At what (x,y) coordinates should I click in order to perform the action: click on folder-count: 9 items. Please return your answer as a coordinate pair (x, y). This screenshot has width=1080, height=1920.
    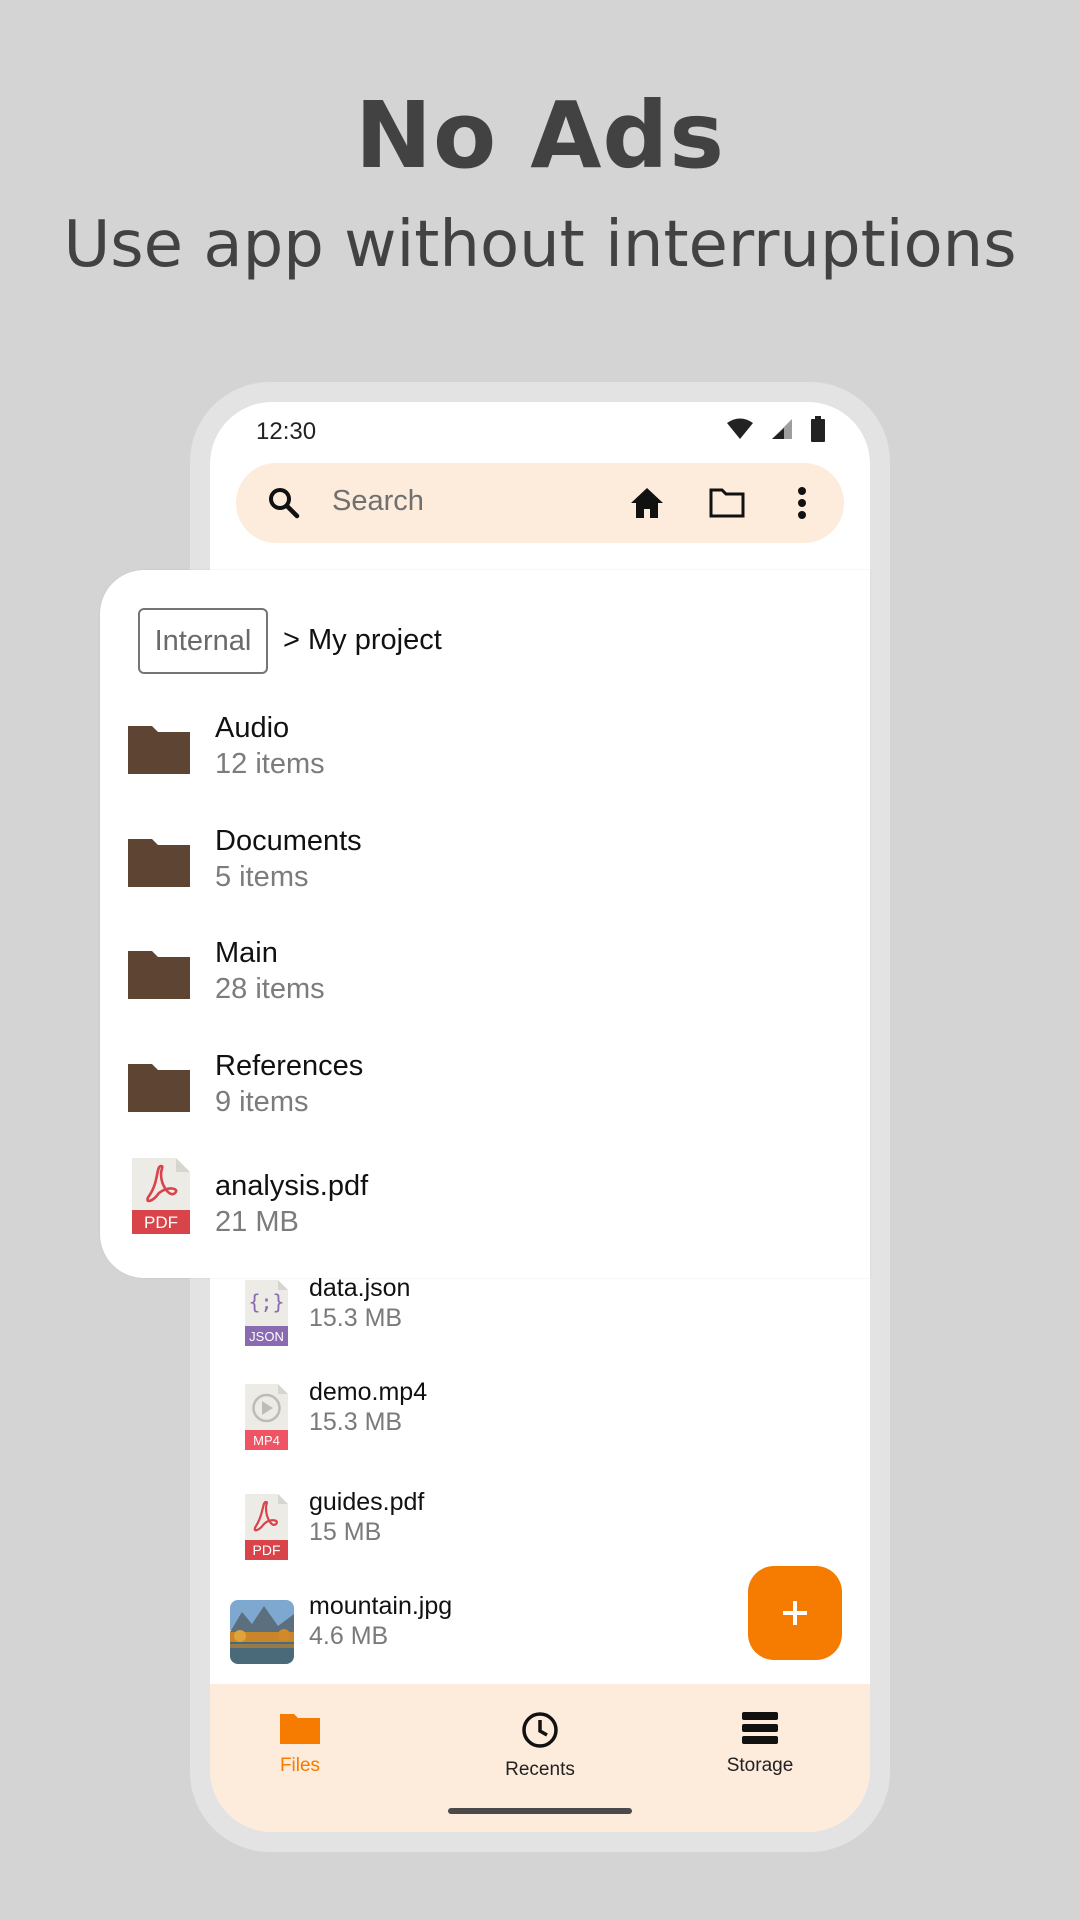
    Looking at the image, I should click on (262, 1102).